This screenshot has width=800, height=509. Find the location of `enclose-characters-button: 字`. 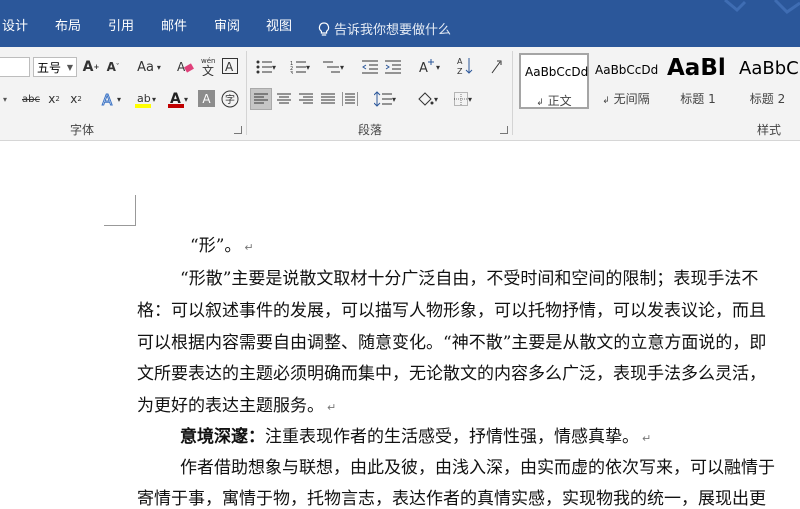

enclose-characters-button: 字 is located at coordinates (229, 98).